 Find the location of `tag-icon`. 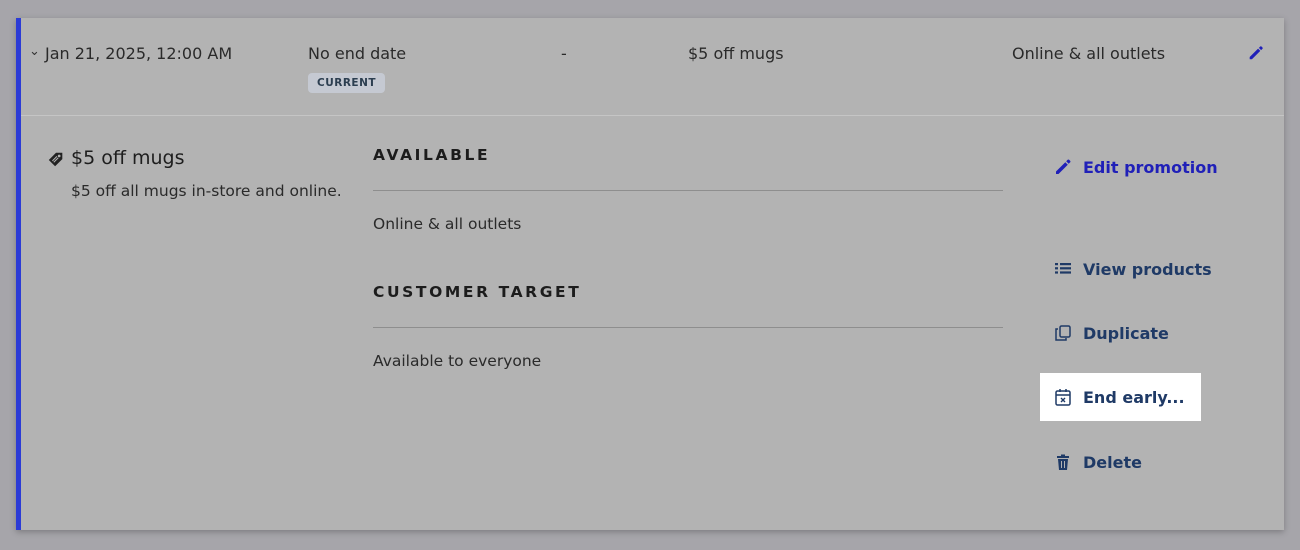

tag-icon is located at coordinates (55, 159).